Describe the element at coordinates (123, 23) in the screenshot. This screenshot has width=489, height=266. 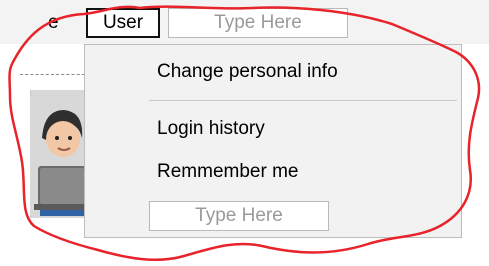
I see `user-menu: User` at that location.